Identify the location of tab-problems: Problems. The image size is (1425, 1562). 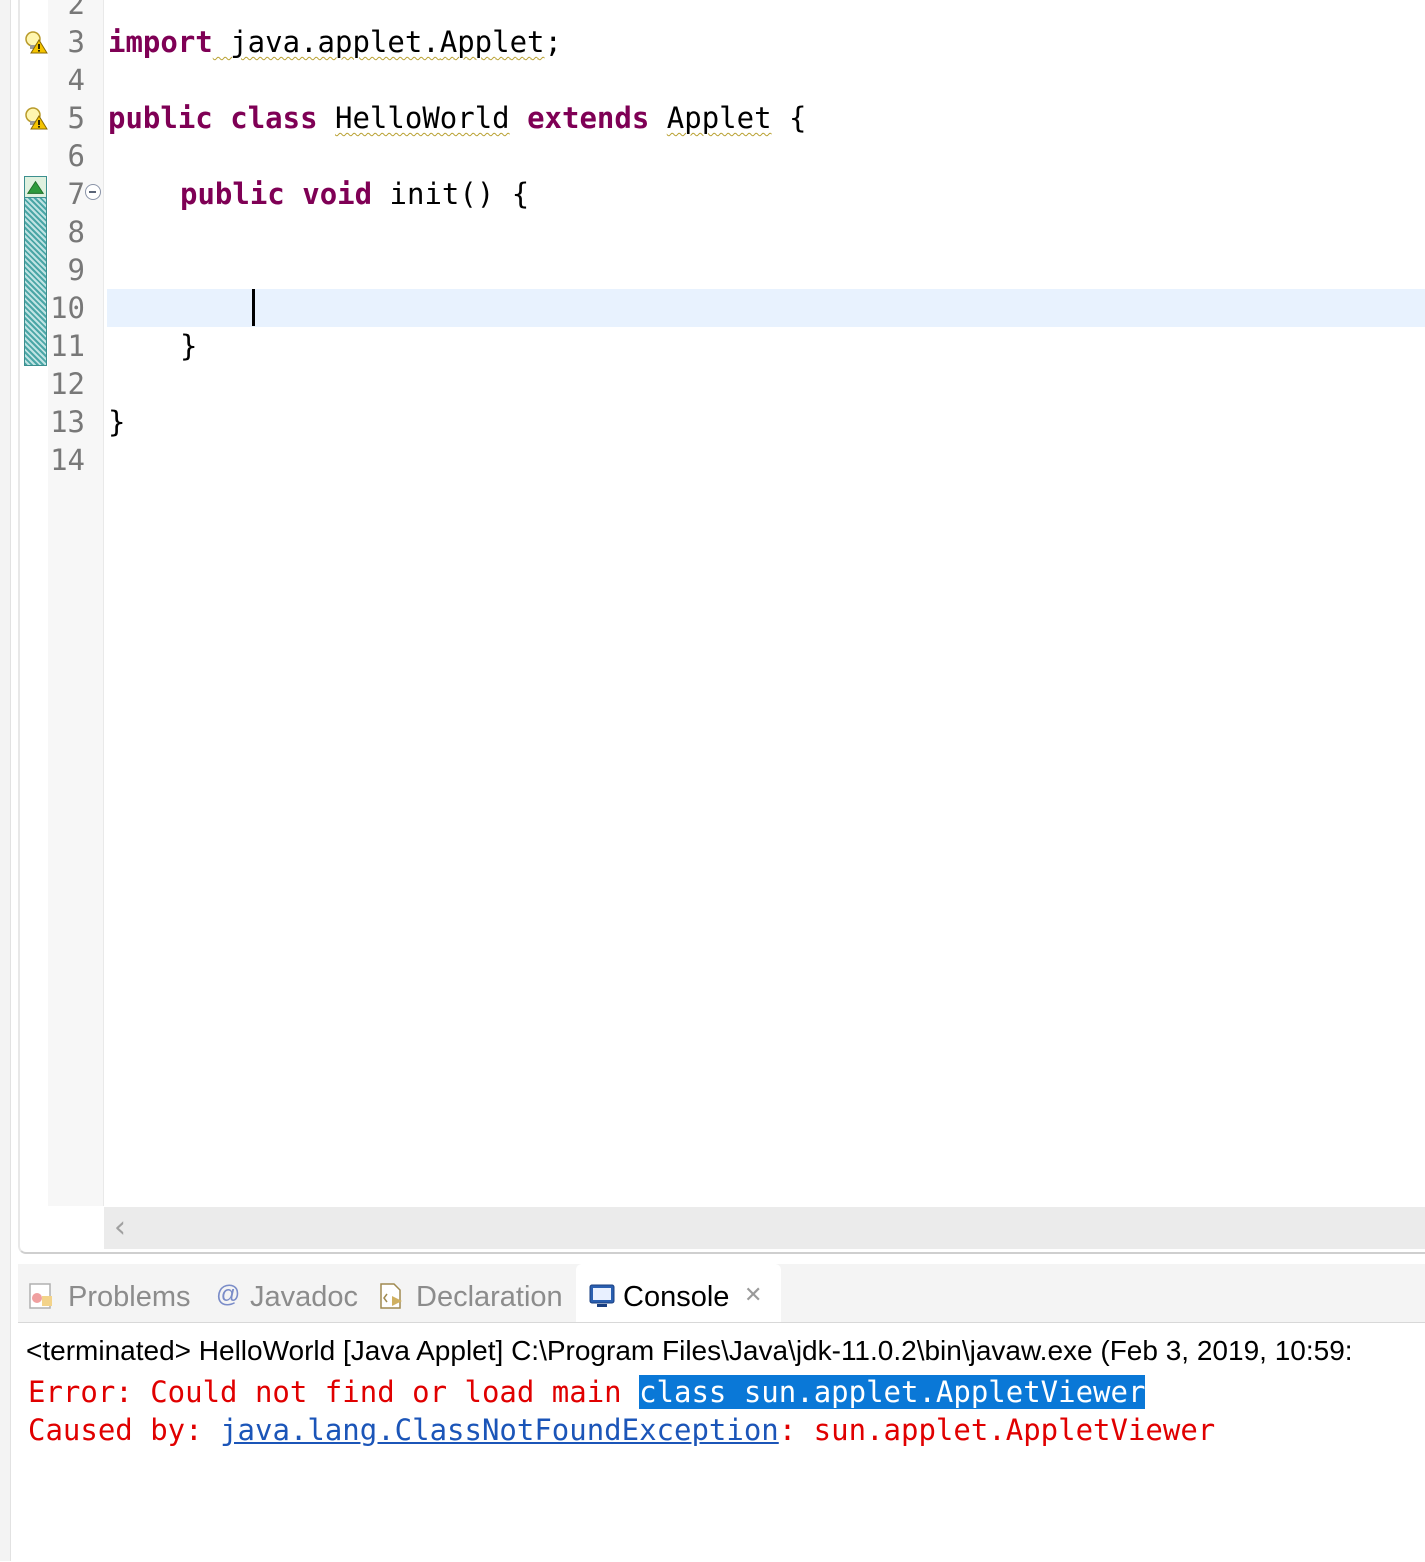
(118, 1293).